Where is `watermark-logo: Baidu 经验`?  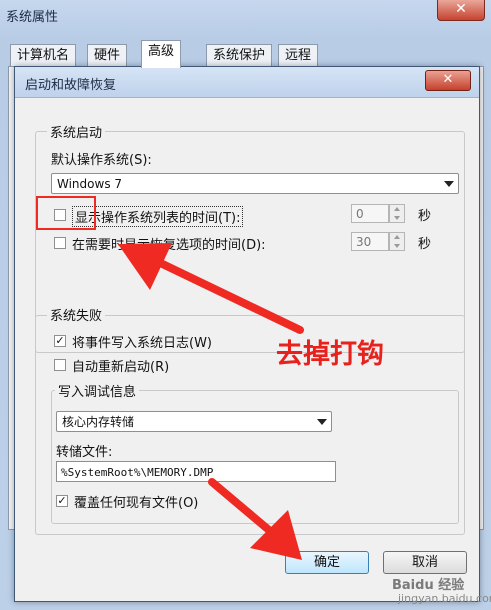 watermark-logo: Baidu 经验 is located at coordinates (428, 585).